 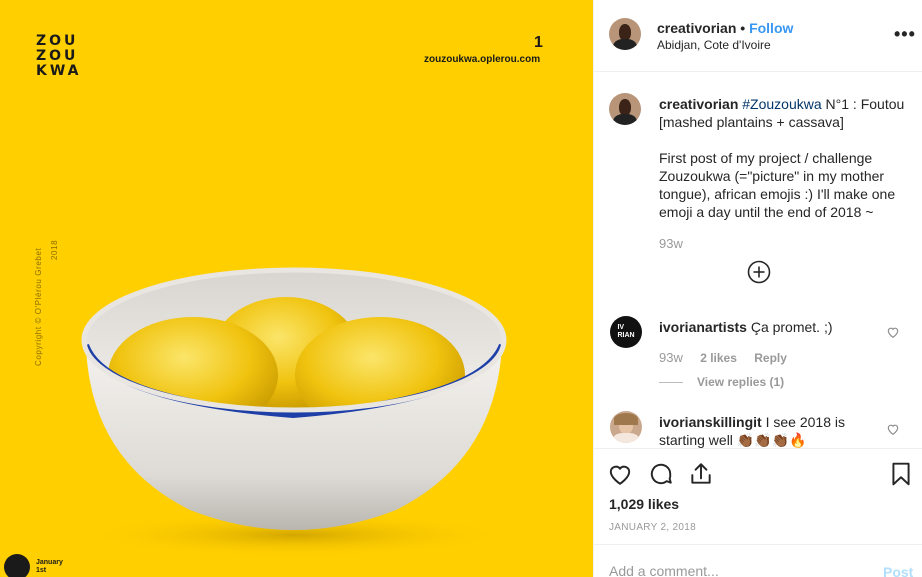 What do you see at coordinates (703, 327) in the screenshot?
I see `commenter-username: ivorianartists` at bounding box center [703, 327].